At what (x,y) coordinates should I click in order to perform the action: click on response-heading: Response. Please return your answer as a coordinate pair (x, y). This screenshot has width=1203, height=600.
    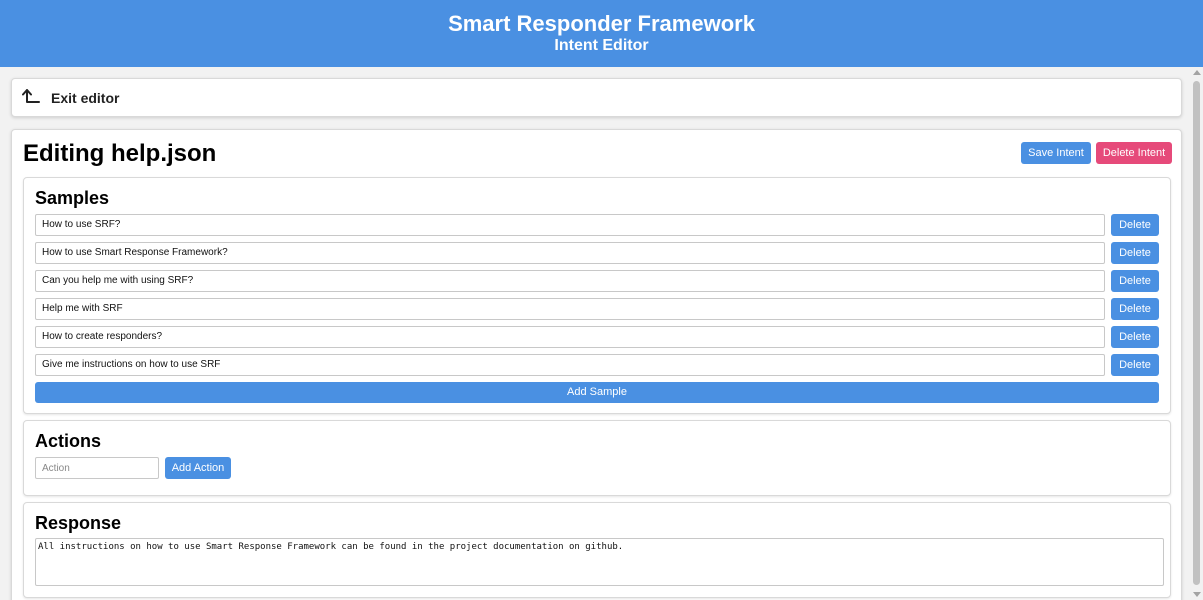
    Looking at the image, I should click on (78, 523).